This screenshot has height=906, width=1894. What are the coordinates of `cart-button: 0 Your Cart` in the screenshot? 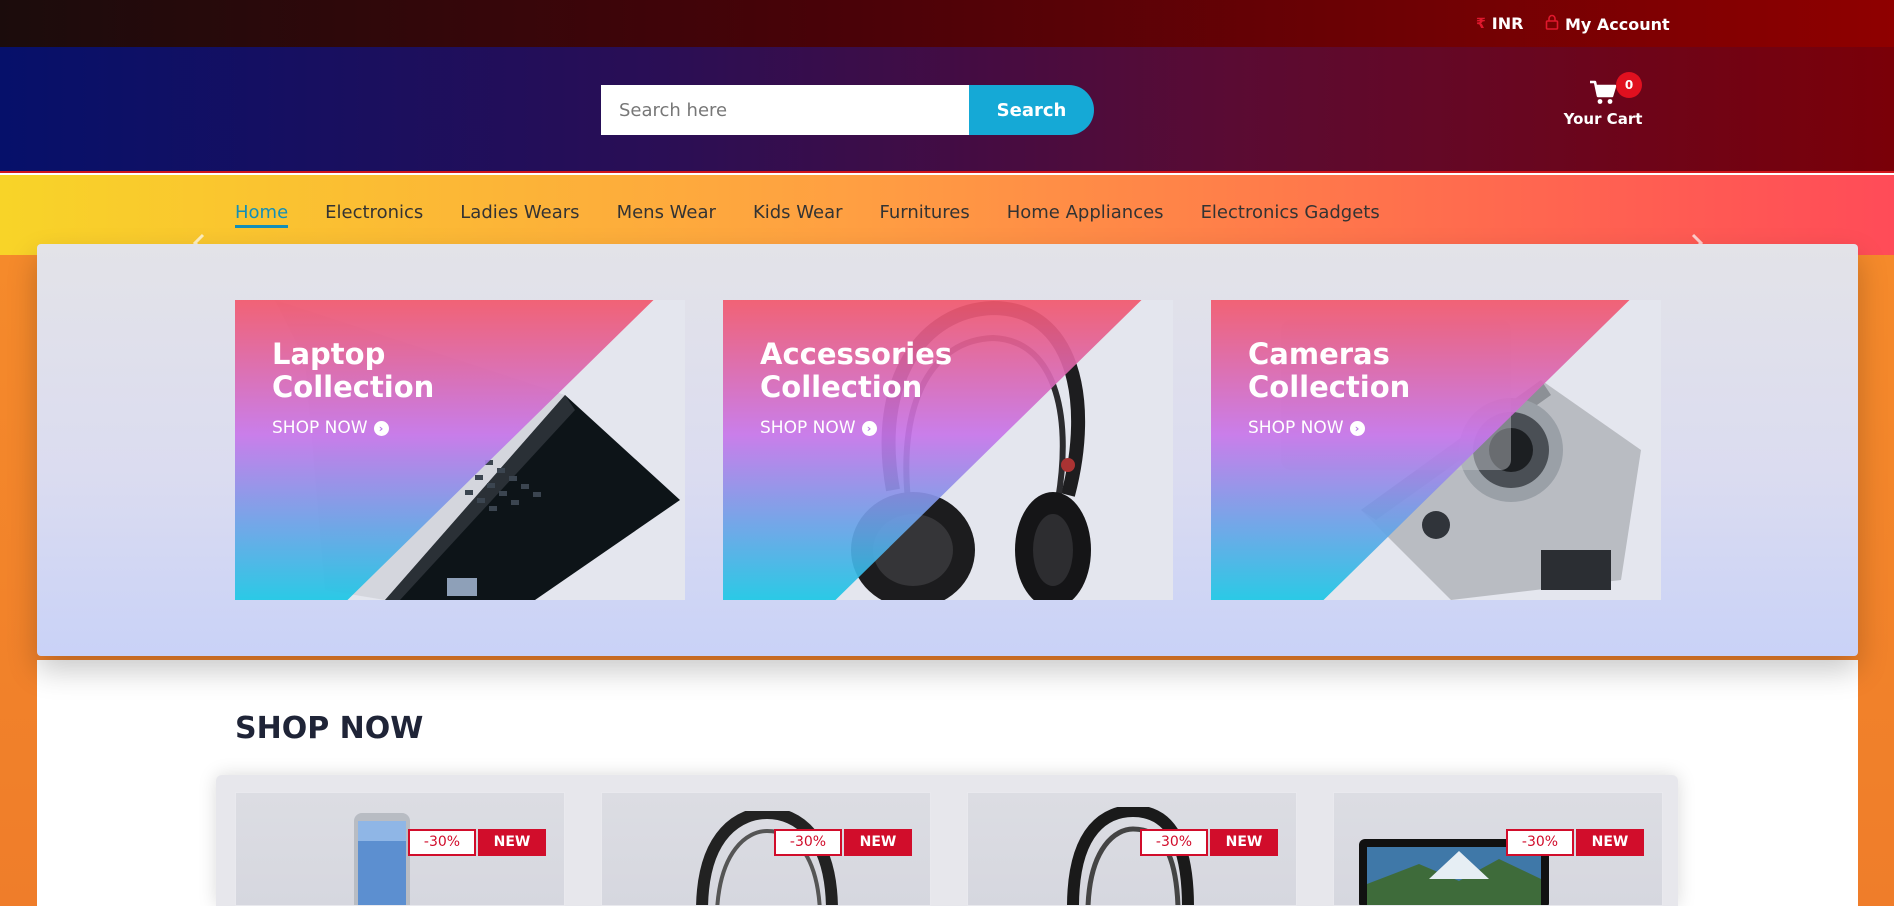 It's located at (1603, 102).